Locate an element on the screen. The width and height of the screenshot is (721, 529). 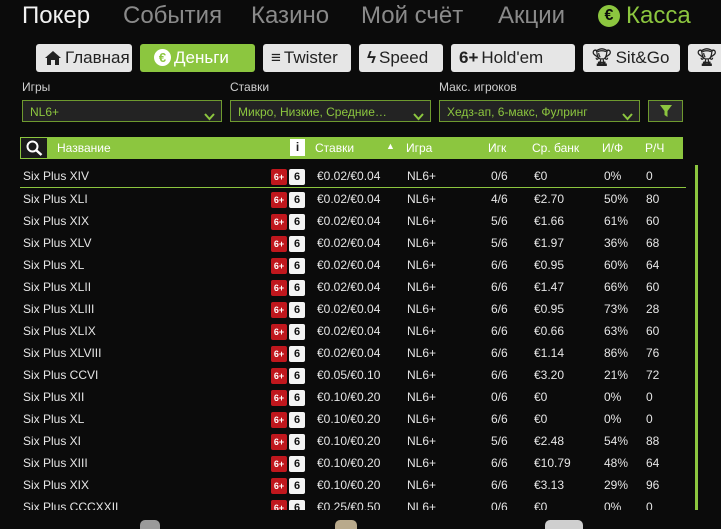
tab-holdem: 6+ Hold'em is located at coordinates (513, 58).